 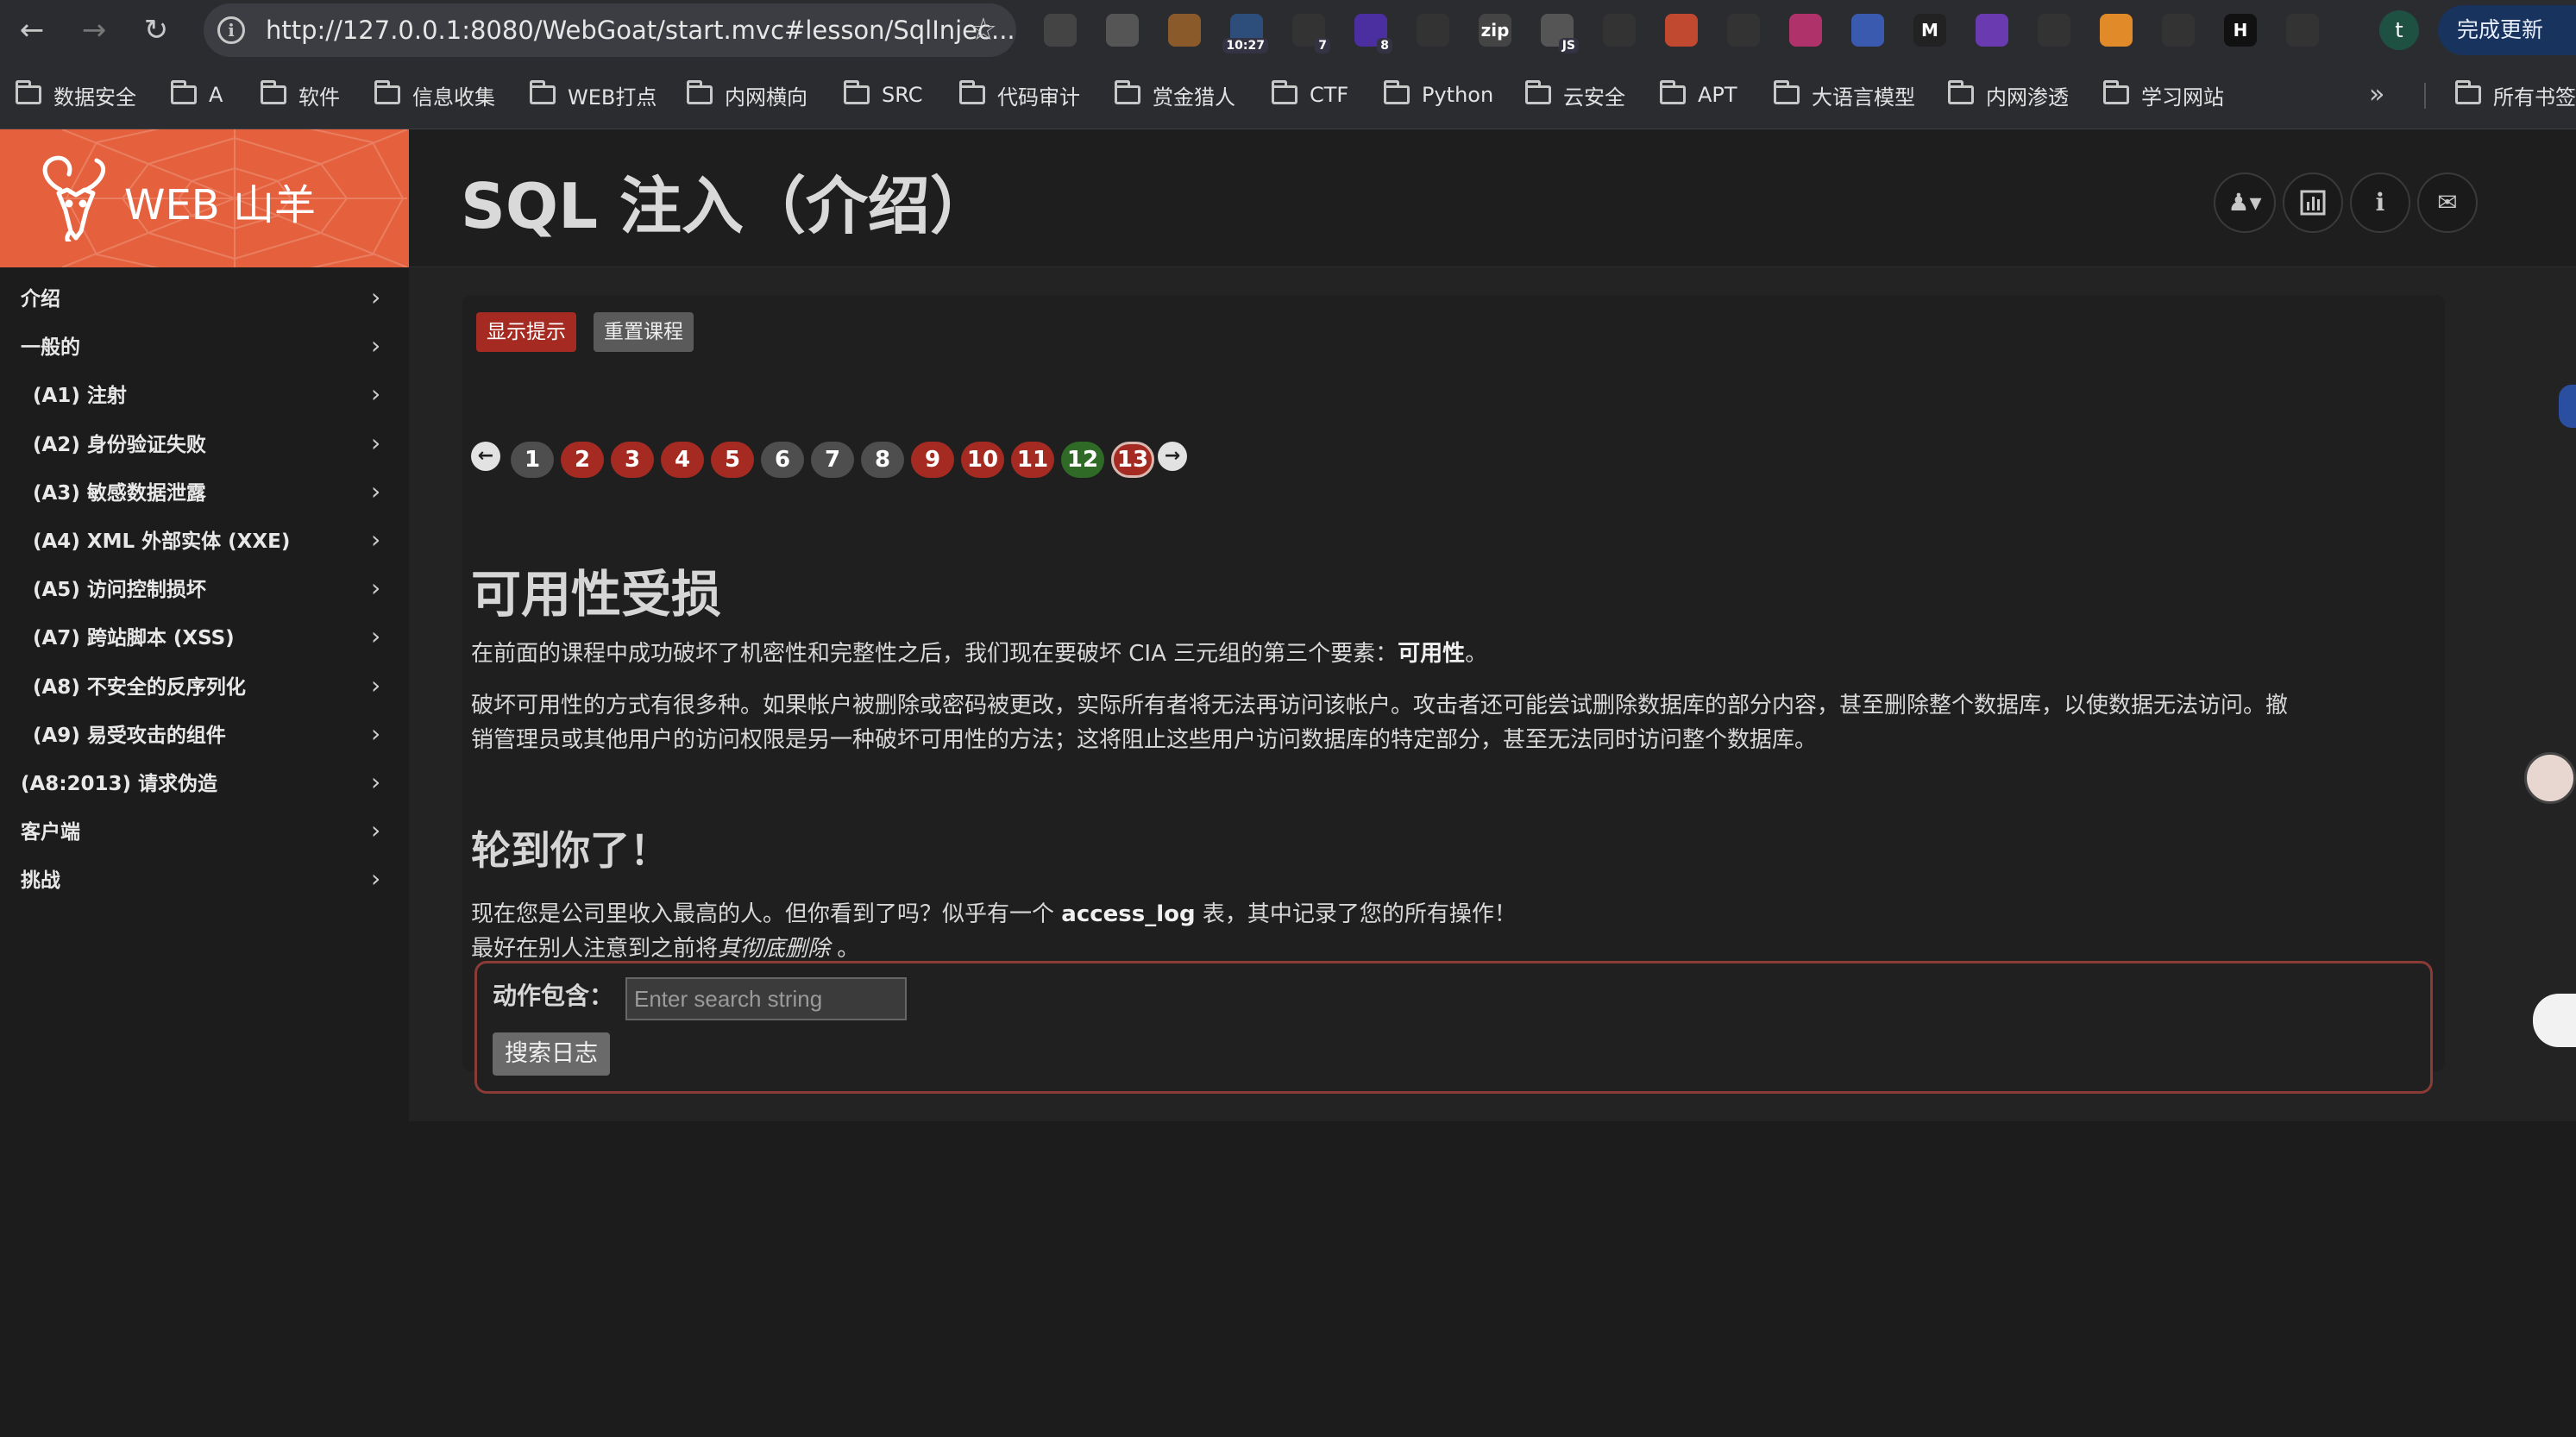 I want to click on page-4-button: 4, so click(x=682, y=460).